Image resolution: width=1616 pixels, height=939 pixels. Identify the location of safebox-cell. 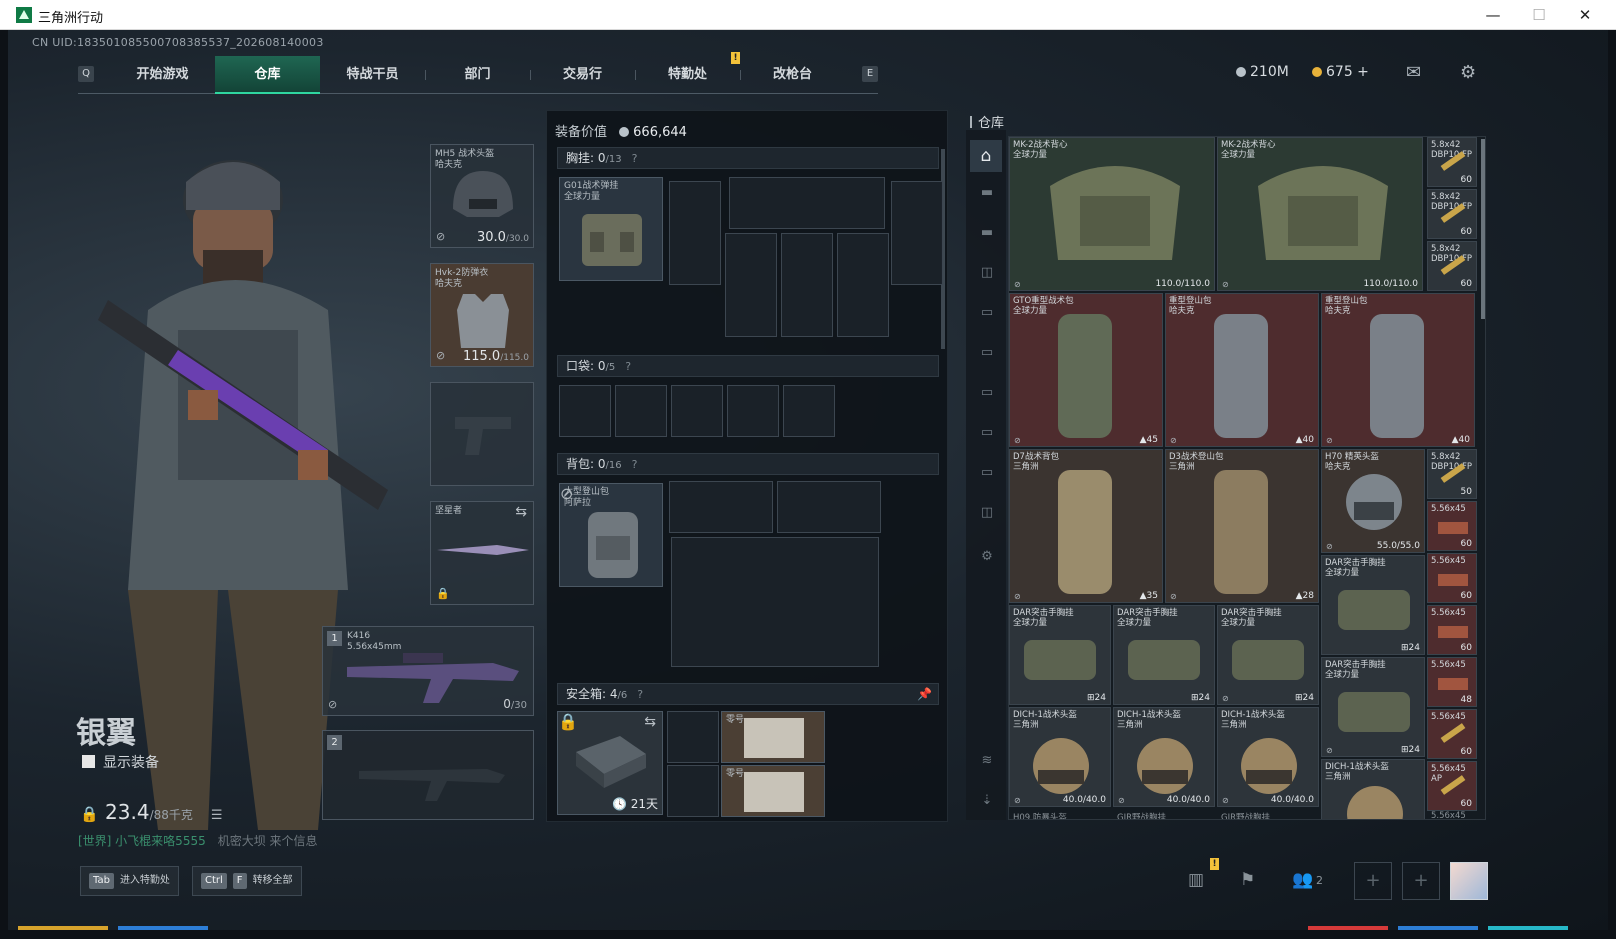
(693, 791).